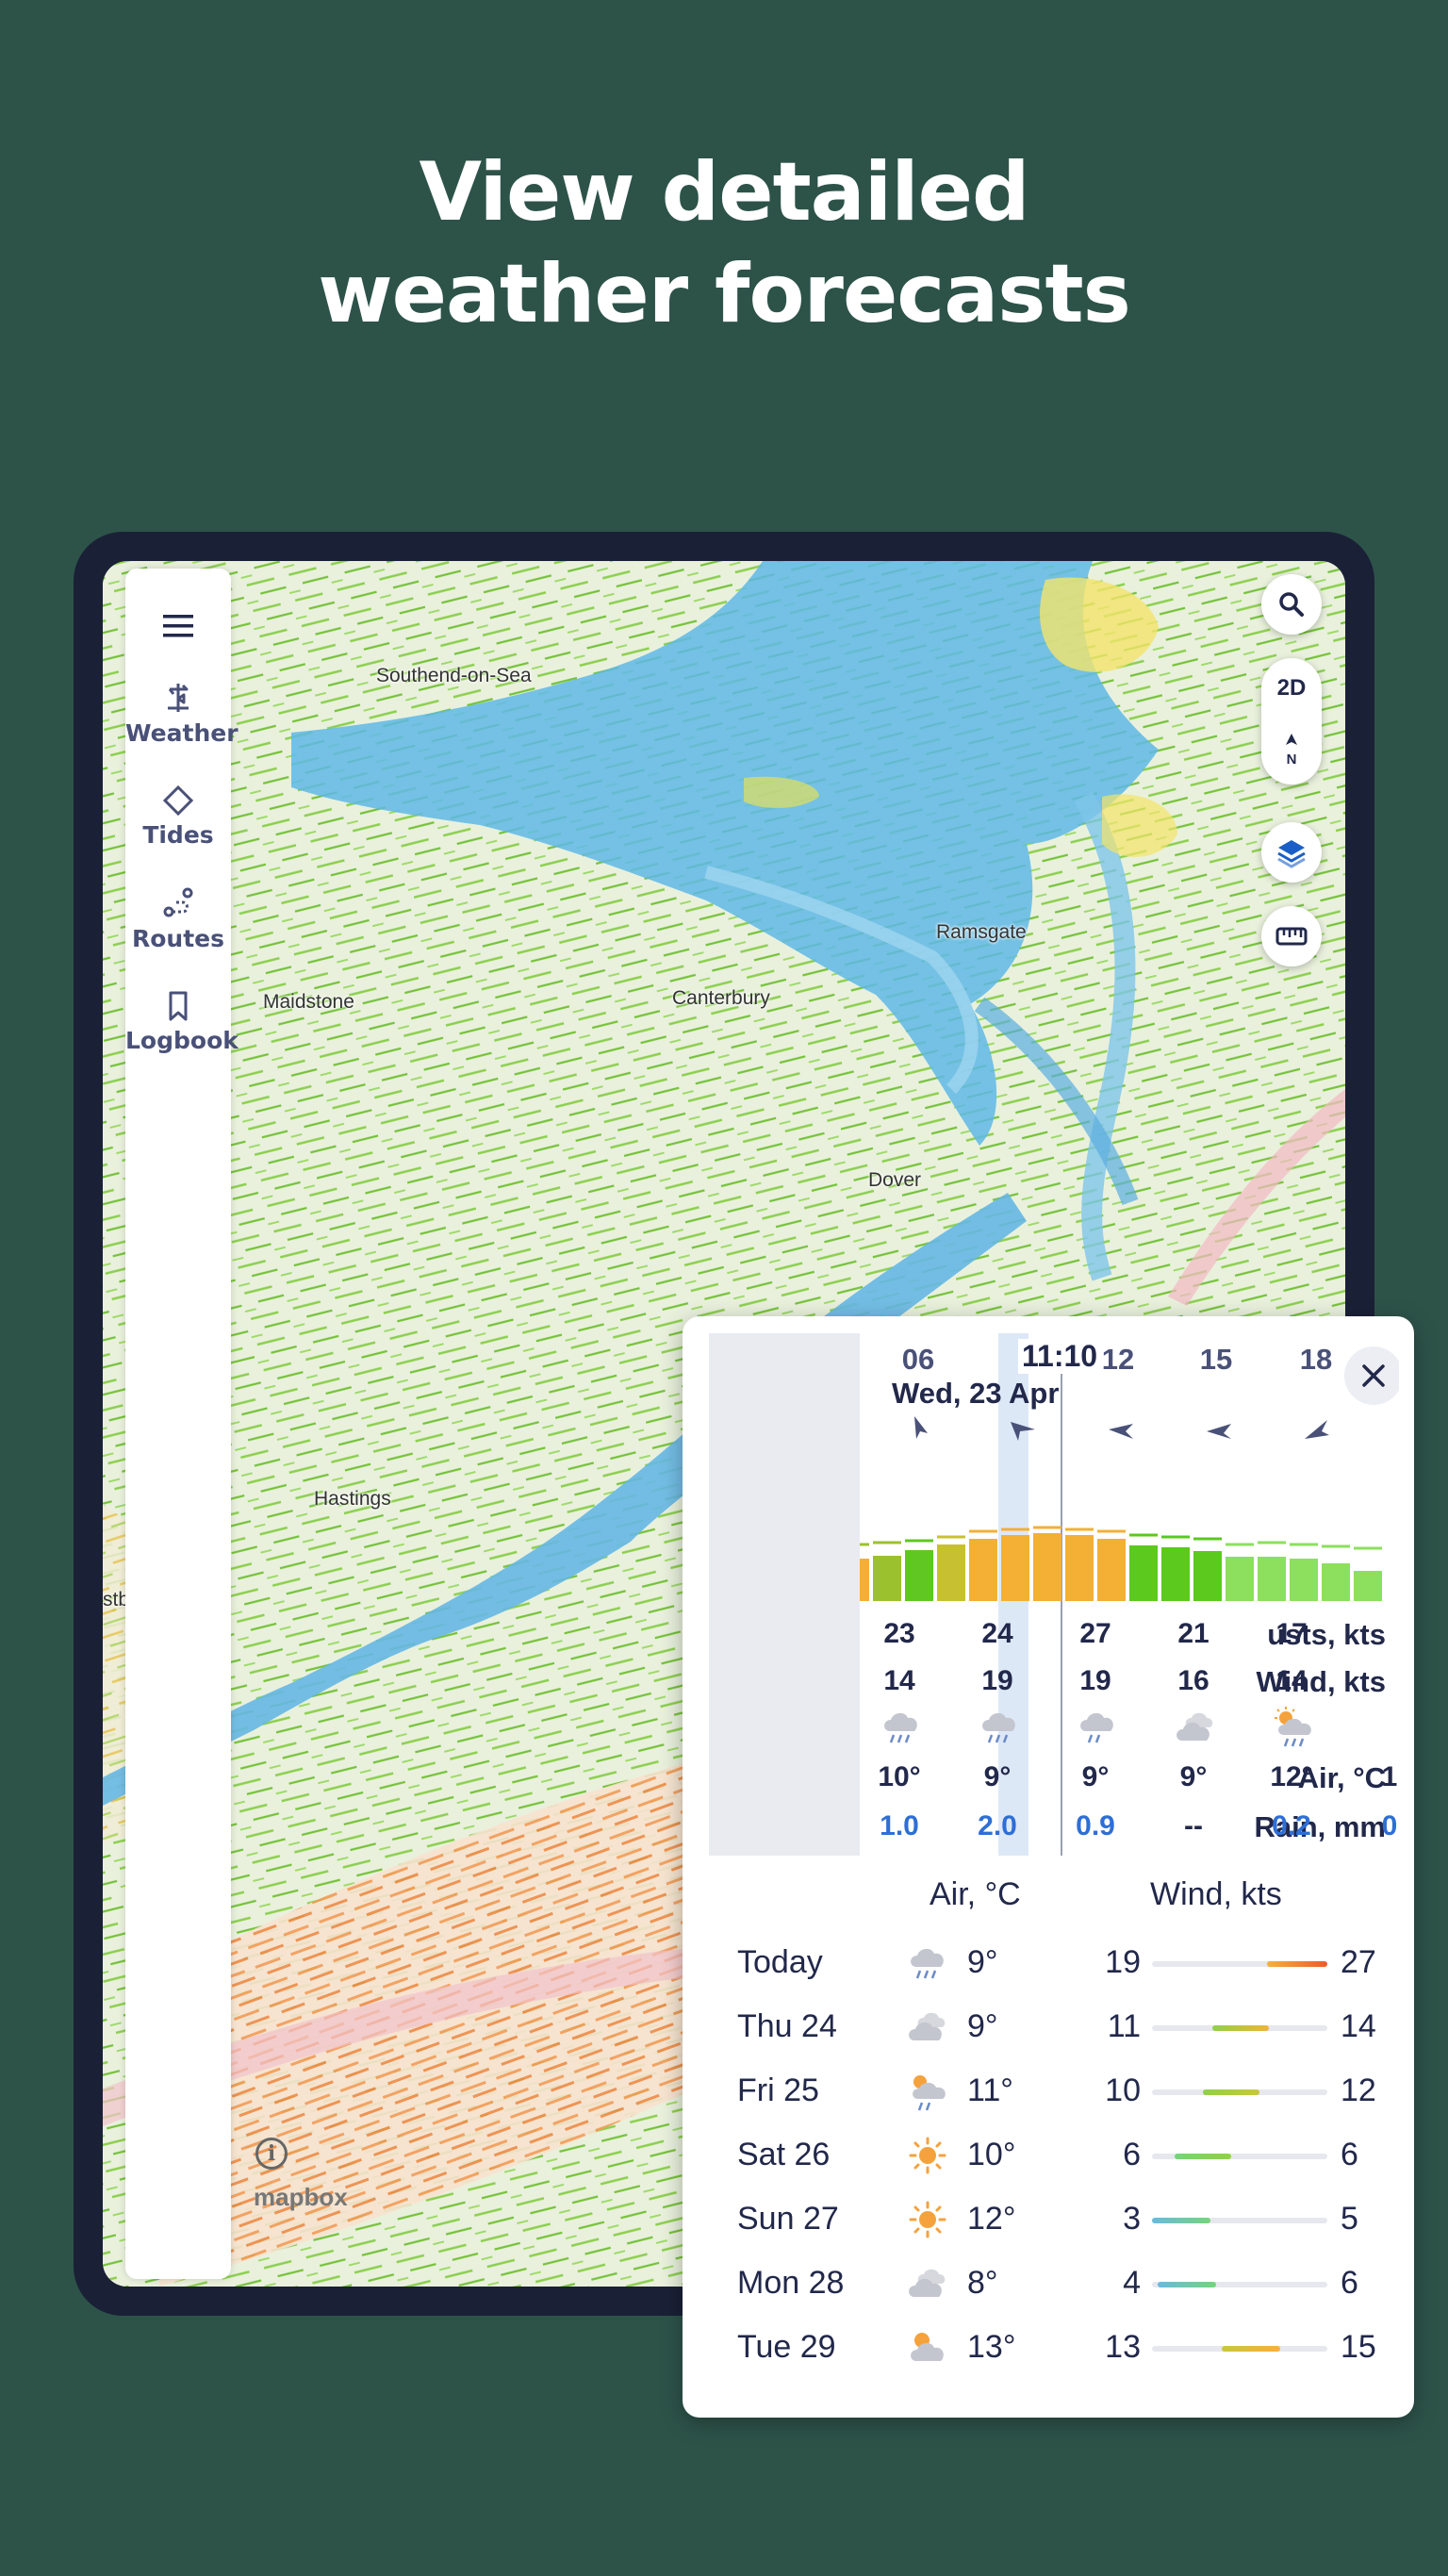 The height and width of the screenshot is (2576, 1448). Describe the element at coordinates (178, 835) in the screenshot. I see `sidebar-item-label: Tides` at that location.